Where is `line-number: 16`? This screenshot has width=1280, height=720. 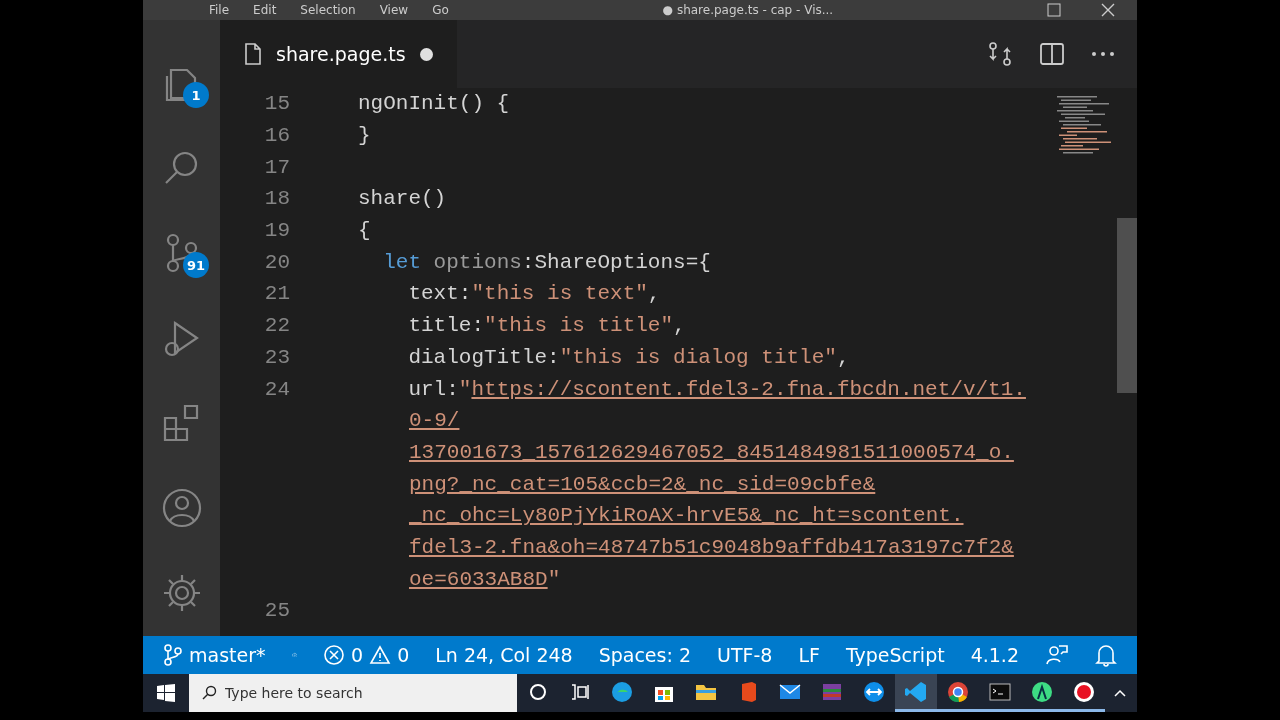
line-number: 16 is located at coordinates (276, 136).